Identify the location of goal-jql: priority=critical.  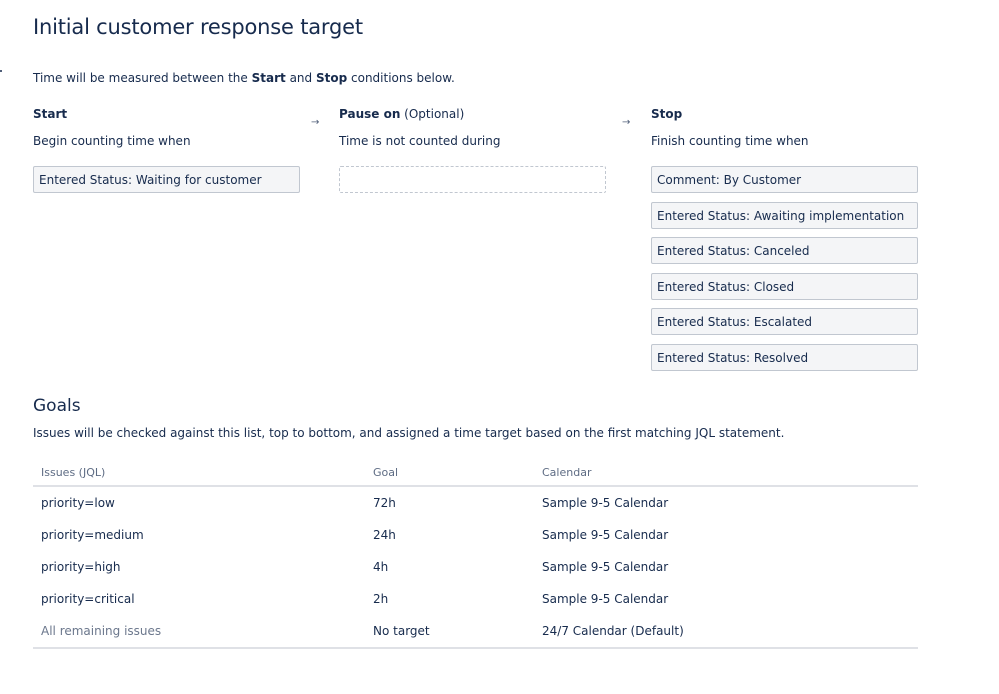
(88, 599).